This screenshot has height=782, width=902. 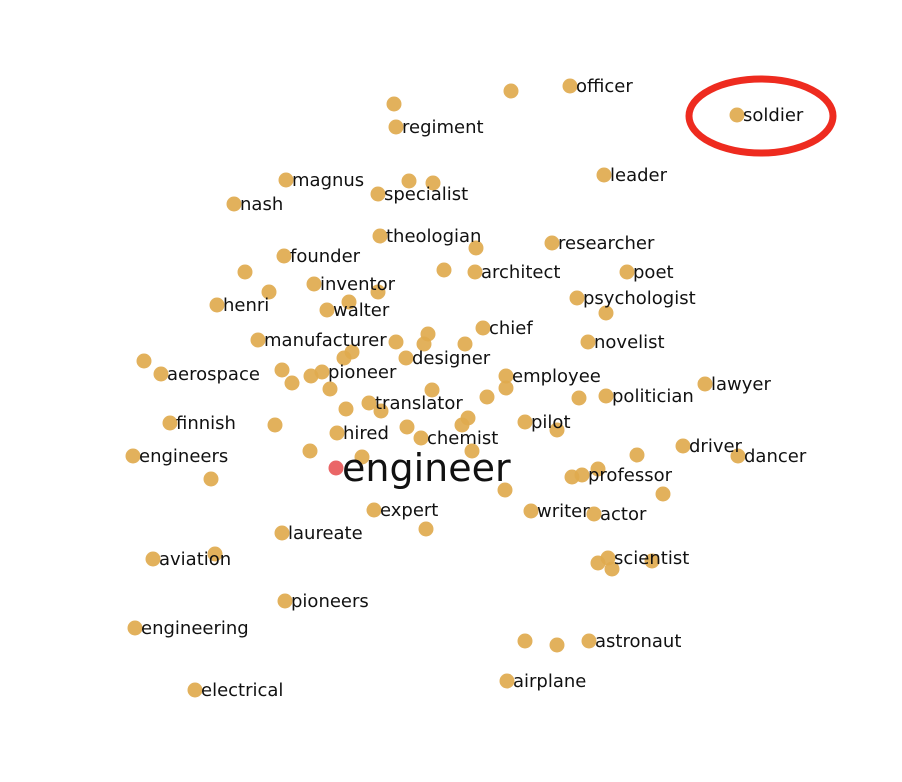 I want to click on label-poet: poet, so click(x=653, y=272).